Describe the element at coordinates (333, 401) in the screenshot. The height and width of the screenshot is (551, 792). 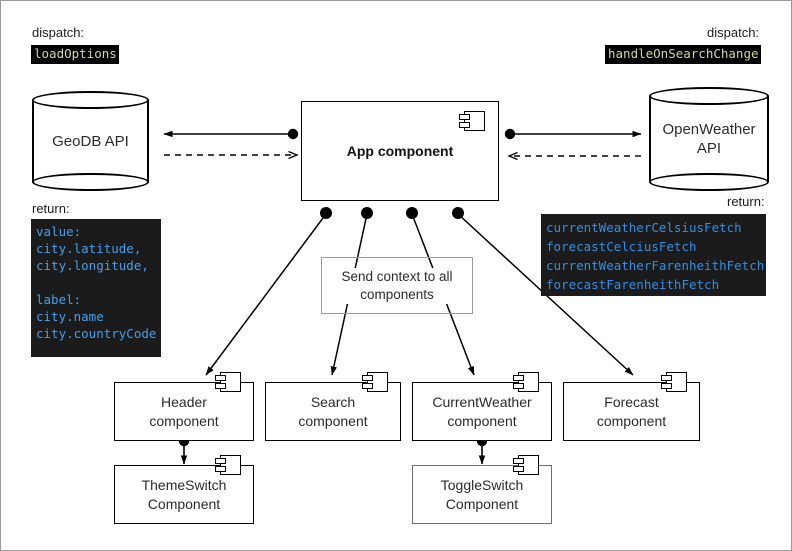
I see `component-search-line1: Search` at that location.